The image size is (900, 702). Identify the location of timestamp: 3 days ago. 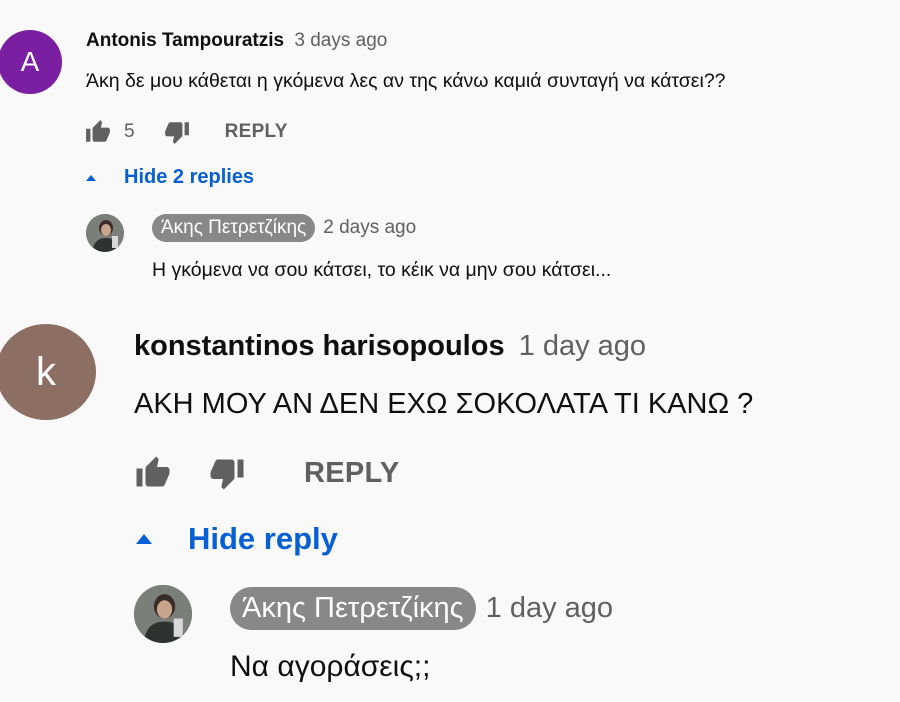
(340, 40).